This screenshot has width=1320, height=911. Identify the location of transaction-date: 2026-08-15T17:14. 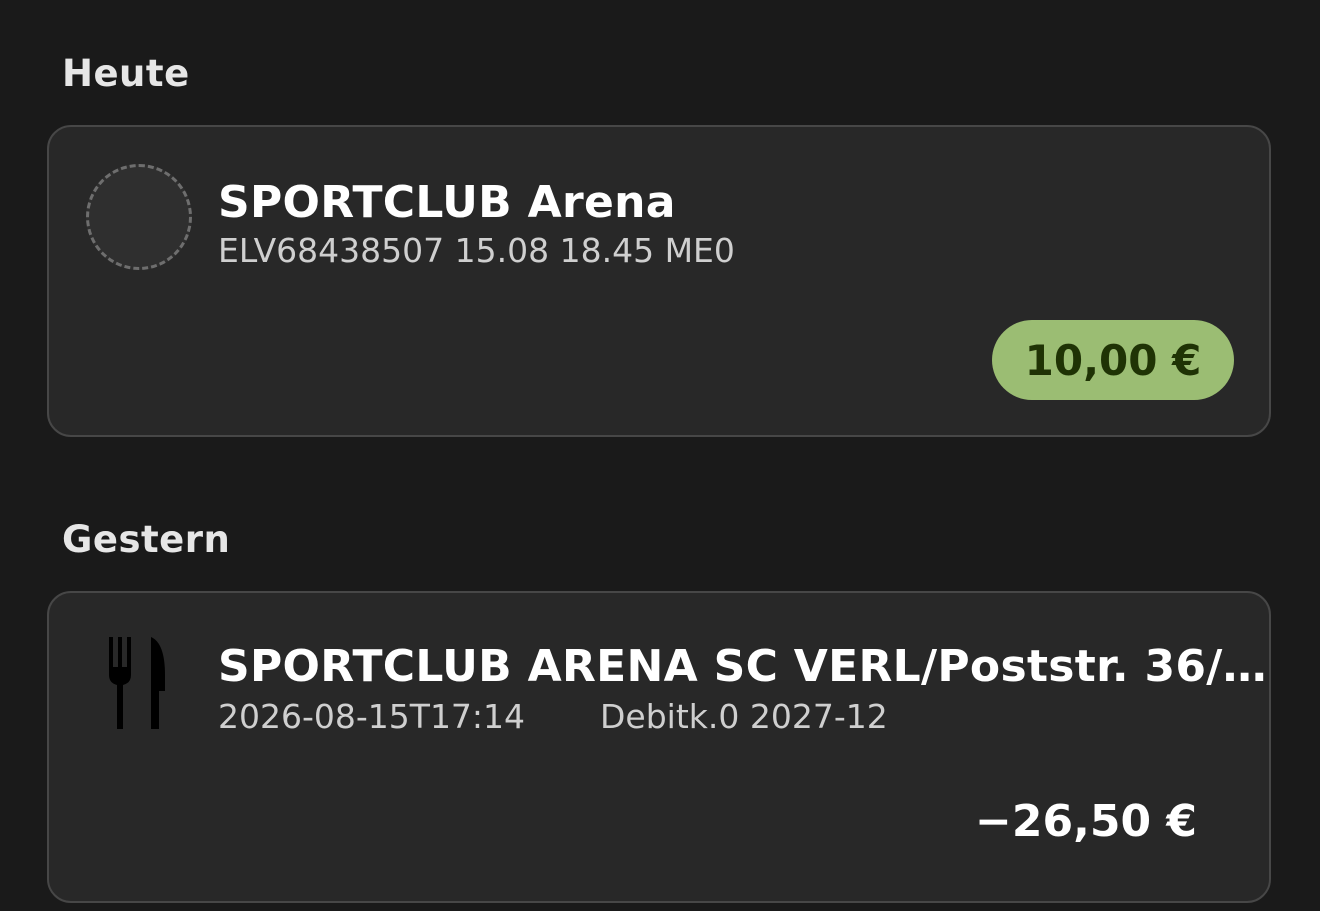
(372, 716).